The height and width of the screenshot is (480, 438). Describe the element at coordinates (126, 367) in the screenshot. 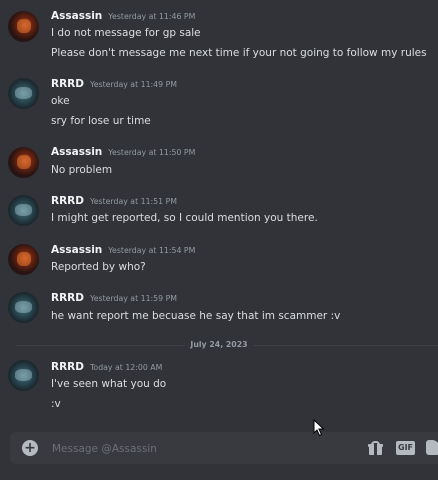

I see `timestamp: Today at 12:00 AM` at that location.